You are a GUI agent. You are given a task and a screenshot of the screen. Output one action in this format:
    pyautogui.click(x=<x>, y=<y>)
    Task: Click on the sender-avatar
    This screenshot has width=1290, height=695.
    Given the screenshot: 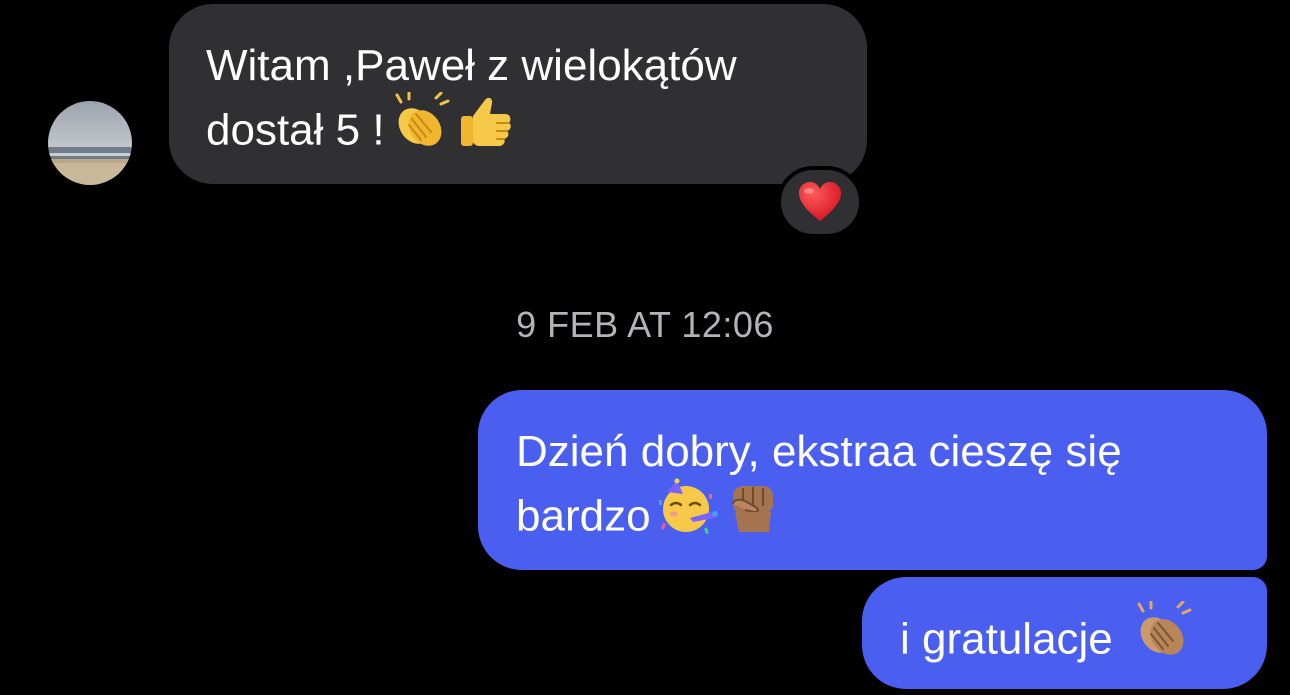 What is the action you would take?
    pyautogui.click(x=90, y=143)
    